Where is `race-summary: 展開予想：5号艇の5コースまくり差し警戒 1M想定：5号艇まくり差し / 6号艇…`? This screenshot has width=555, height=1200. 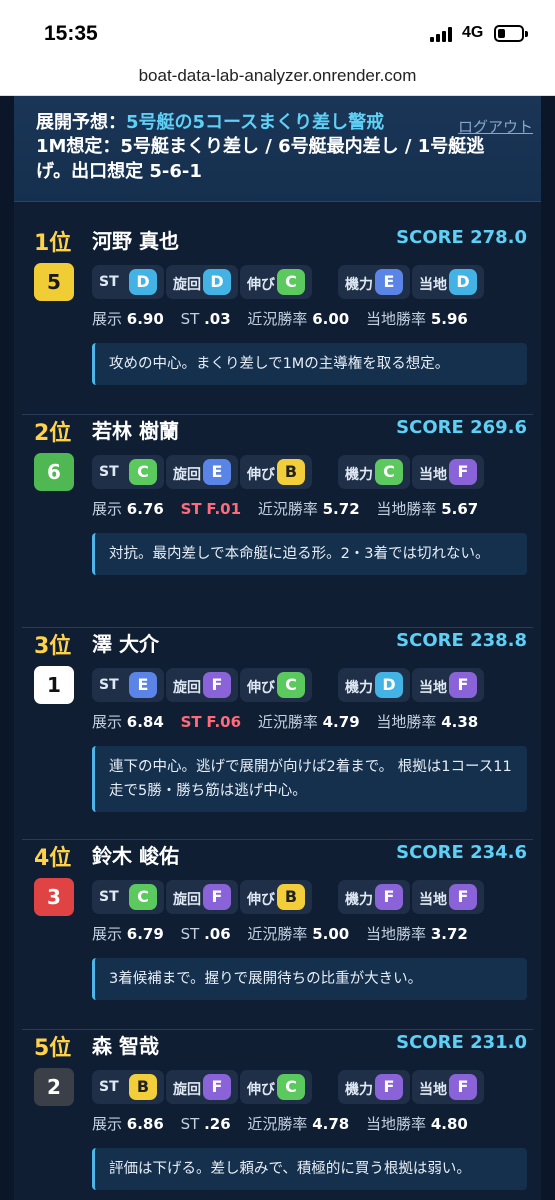 race-summary: 展開予想：5号艇の5コースまくり差し警戒 1M想定：5号艇まくり差し / 6号艇… is located at coordinates (277, 149).